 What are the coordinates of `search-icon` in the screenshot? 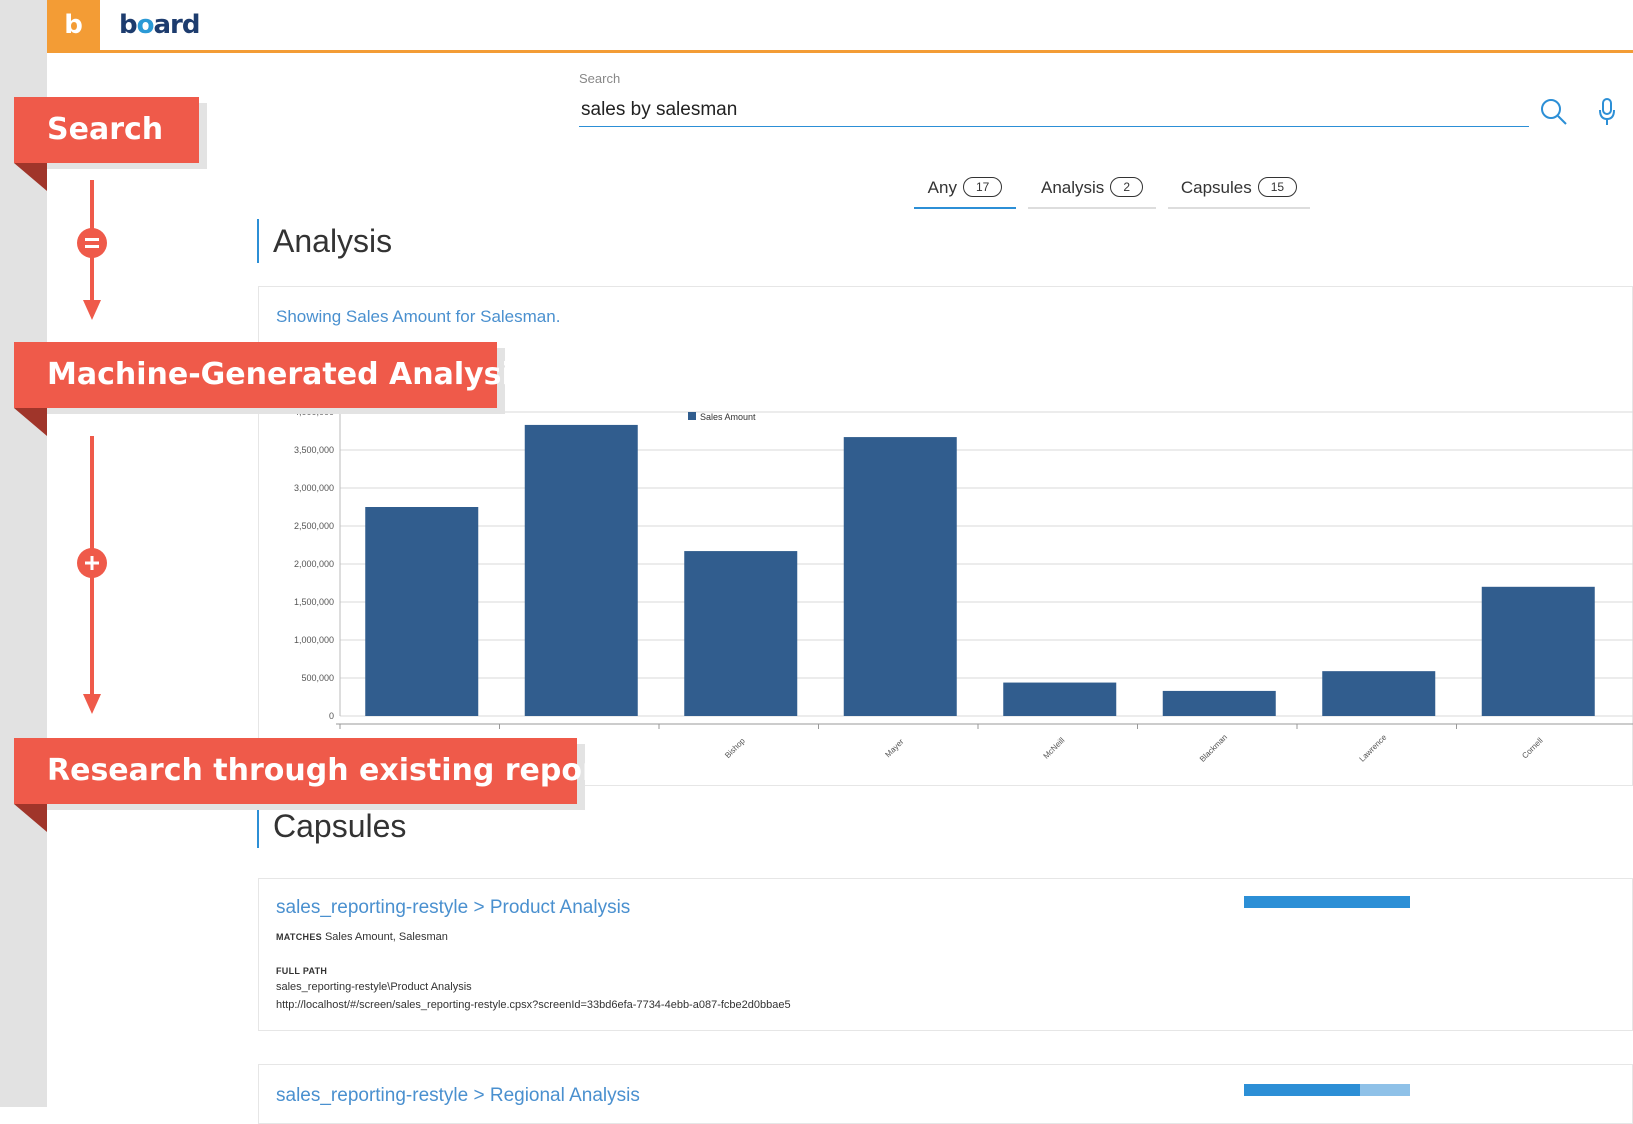 It's located at (1554, 114).